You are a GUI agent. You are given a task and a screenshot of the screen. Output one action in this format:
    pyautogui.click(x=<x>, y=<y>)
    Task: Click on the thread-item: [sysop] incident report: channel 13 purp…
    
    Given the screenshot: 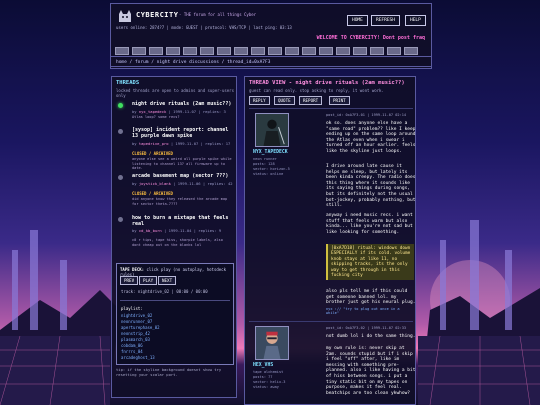 What is the action you would take?
    pyautogui.click(x=175, y=150)
    